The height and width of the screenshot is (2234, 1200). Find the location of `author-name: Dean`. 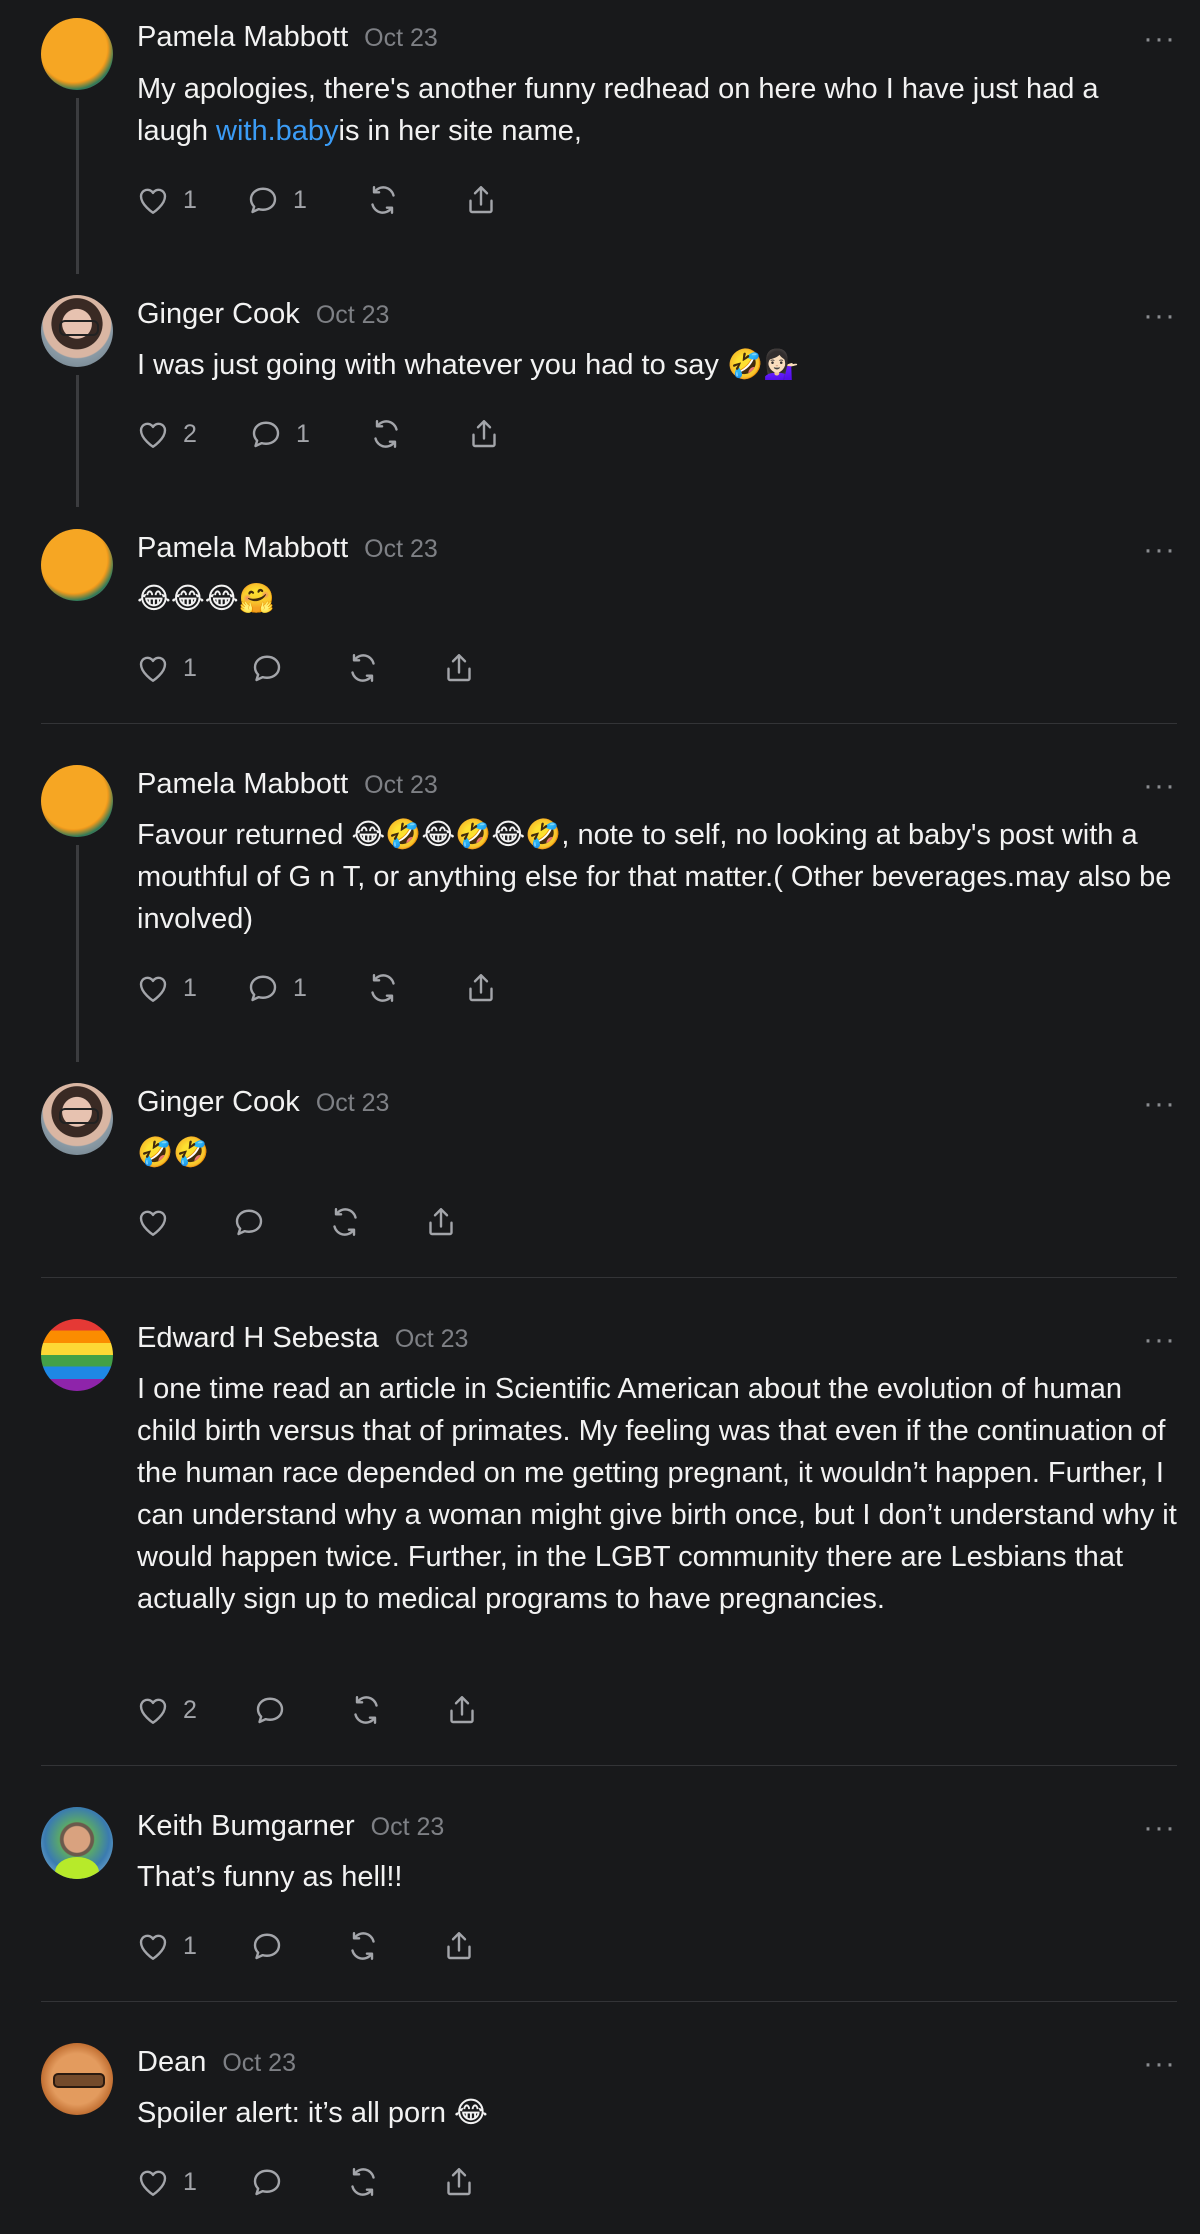

author-name: Dean is located at coordinates (171, 2062).